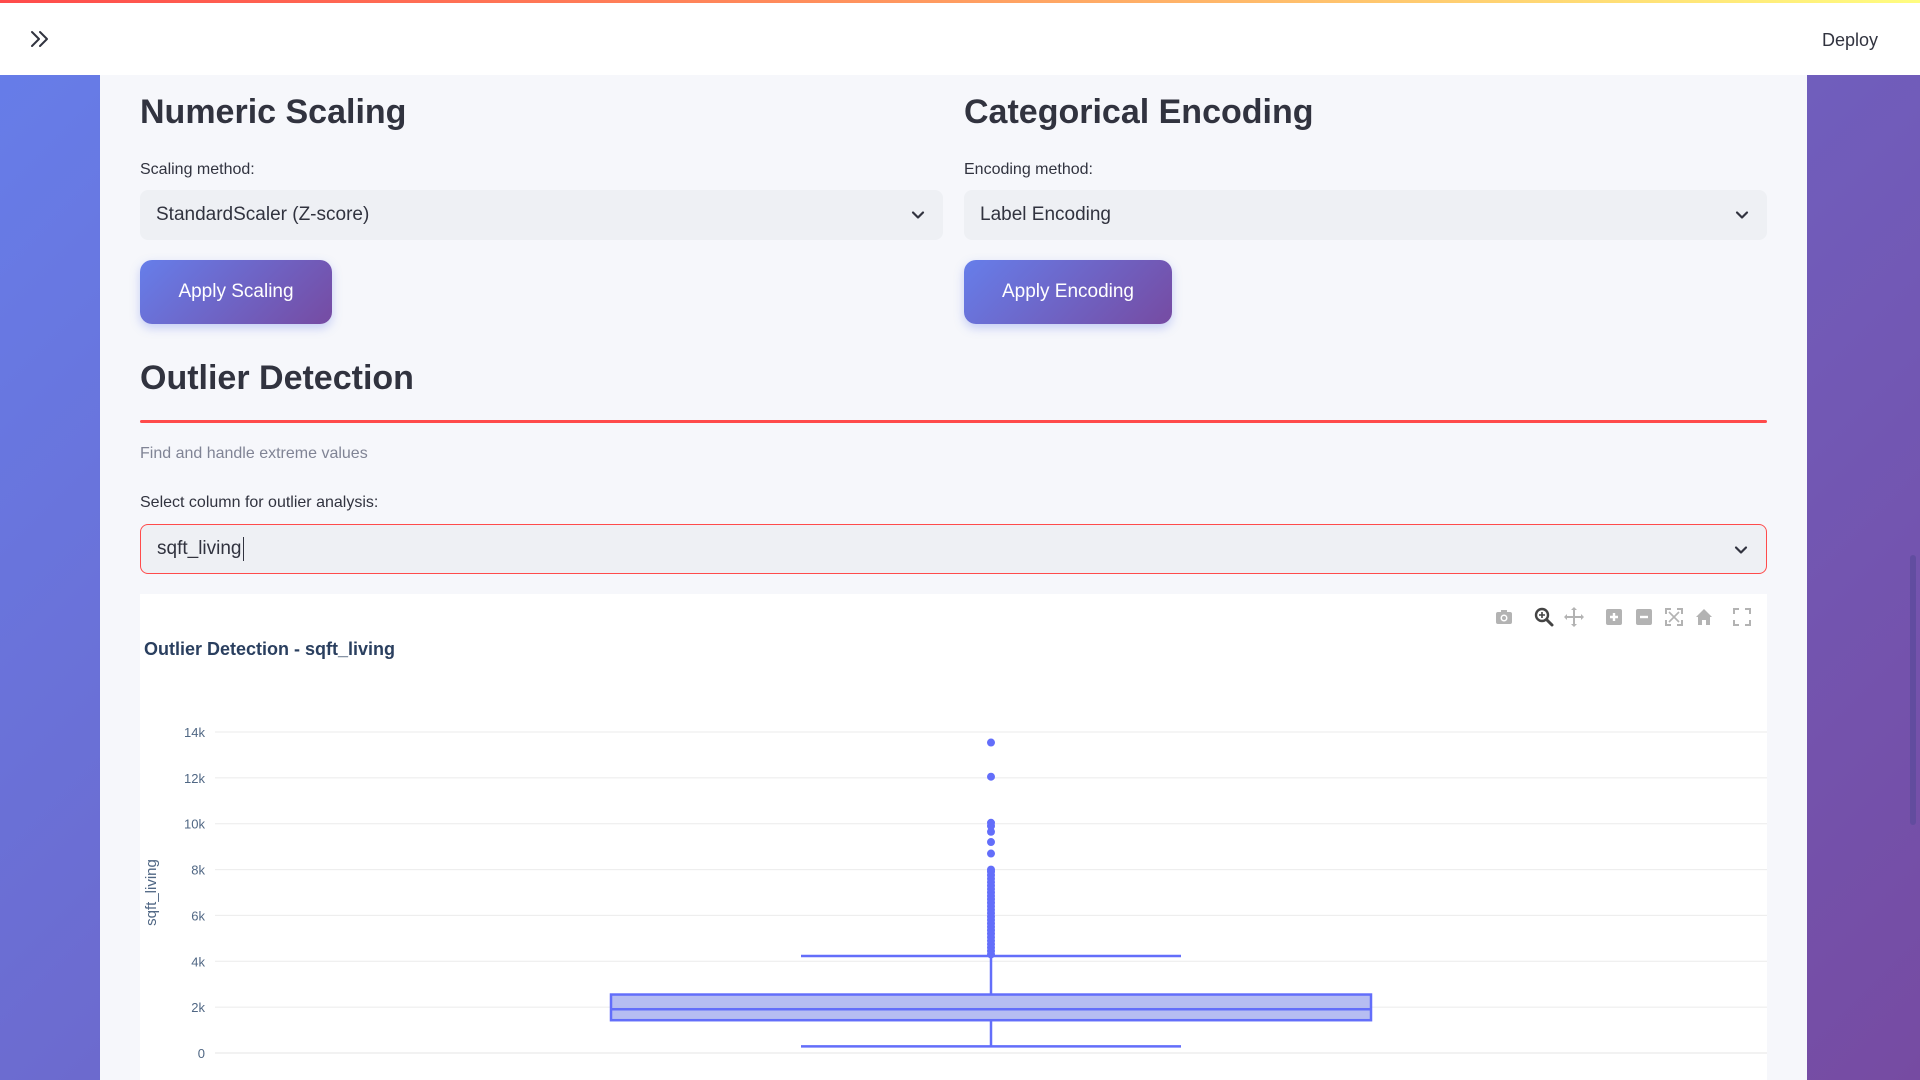 The width and height of the screenshot is (1920, 1080). What do you see at coordinates (1850, 40) in the screenshot?
I see `deploy-button: Deploy` at bounding box center [1850, 40].